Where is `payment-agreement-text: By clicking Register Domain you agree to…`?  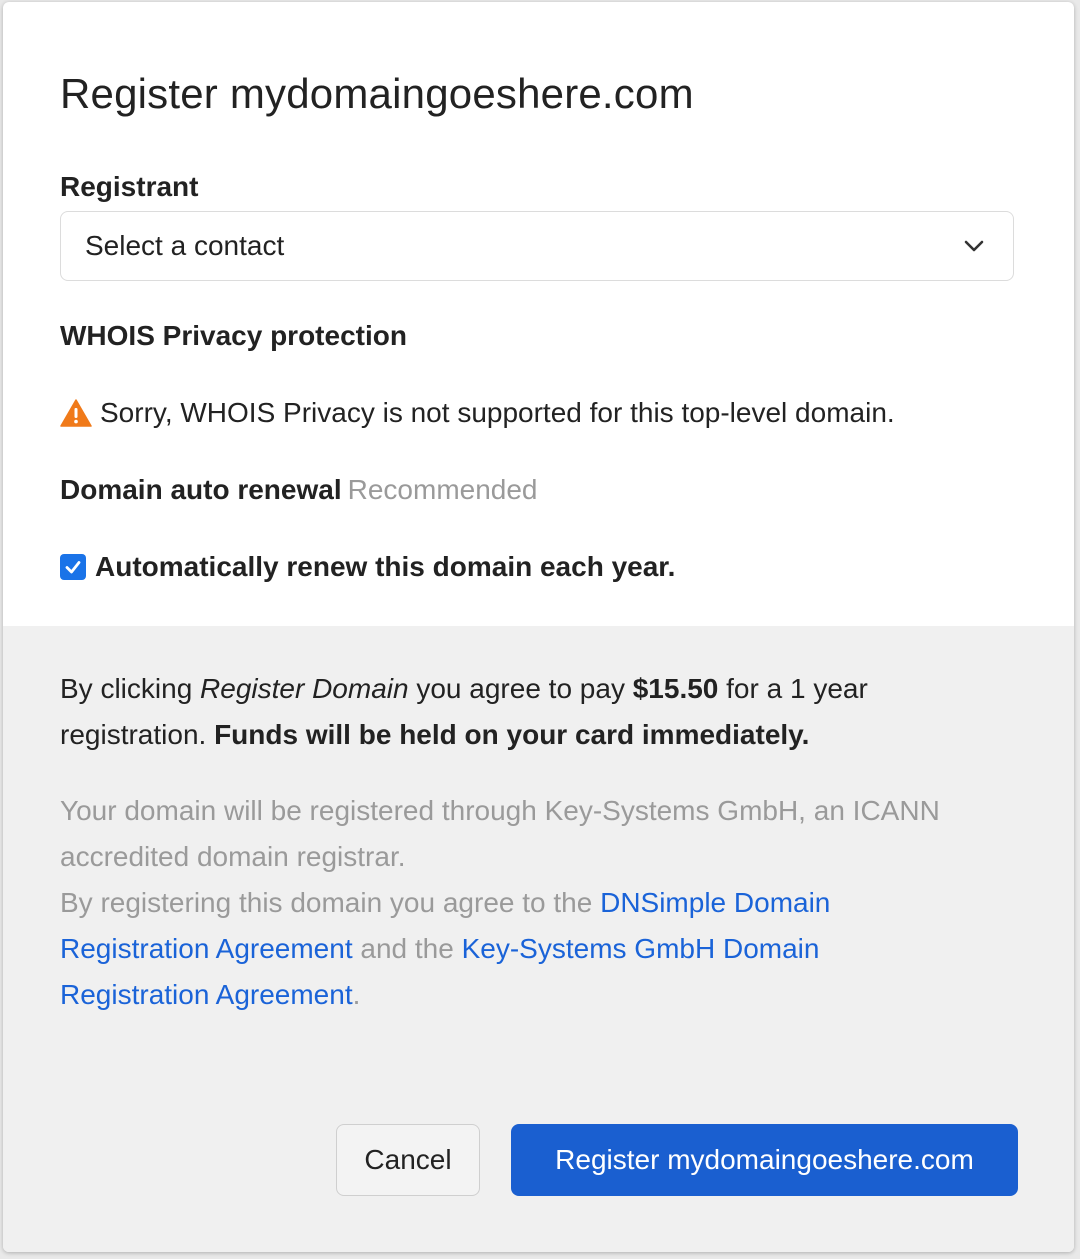 payment-agreement-text: By clicking Register Domain you agree to… is located at coordinates (520, 712).